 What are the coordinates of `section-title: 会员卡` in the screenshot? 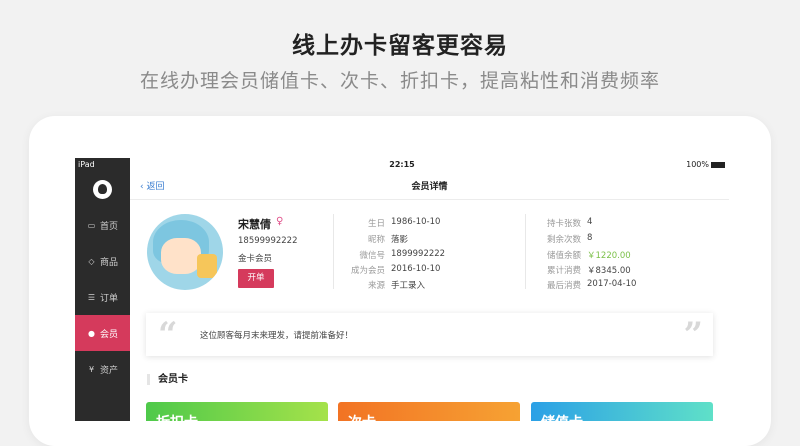 It's located at (167, 379).